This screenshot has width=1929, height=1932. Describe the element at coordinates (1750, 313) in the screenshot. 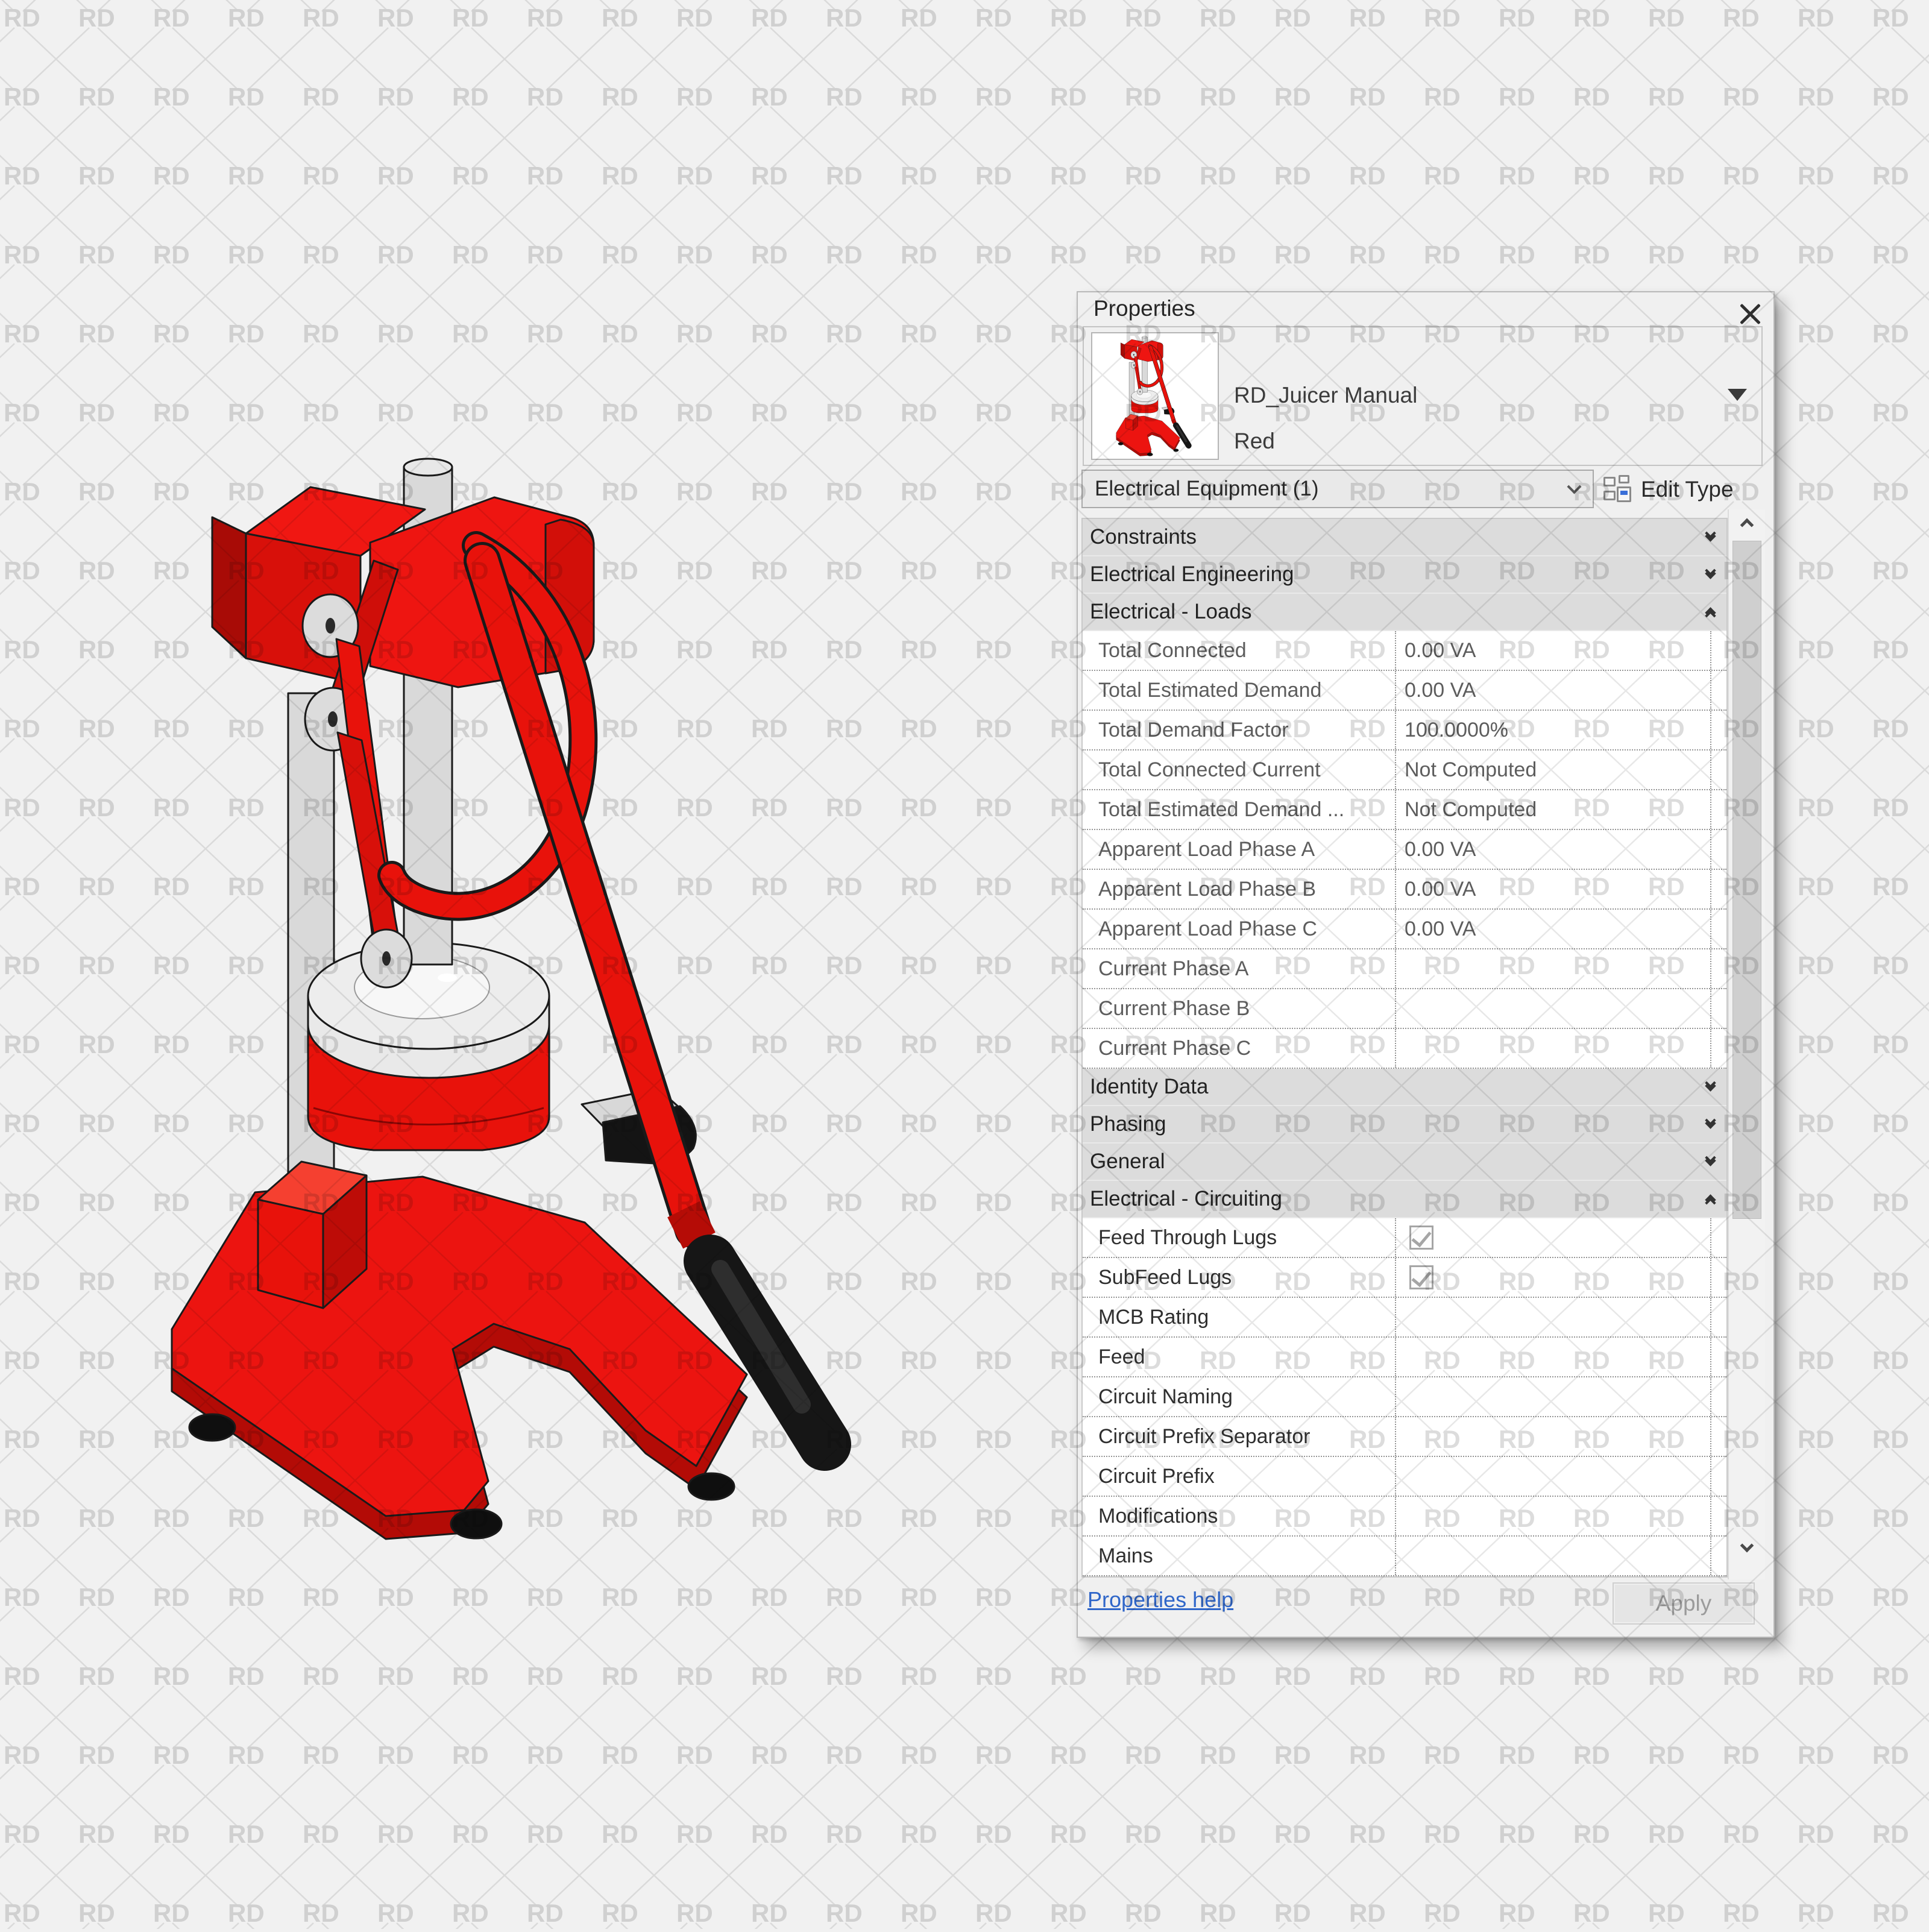

I see `close-icon` at that location.